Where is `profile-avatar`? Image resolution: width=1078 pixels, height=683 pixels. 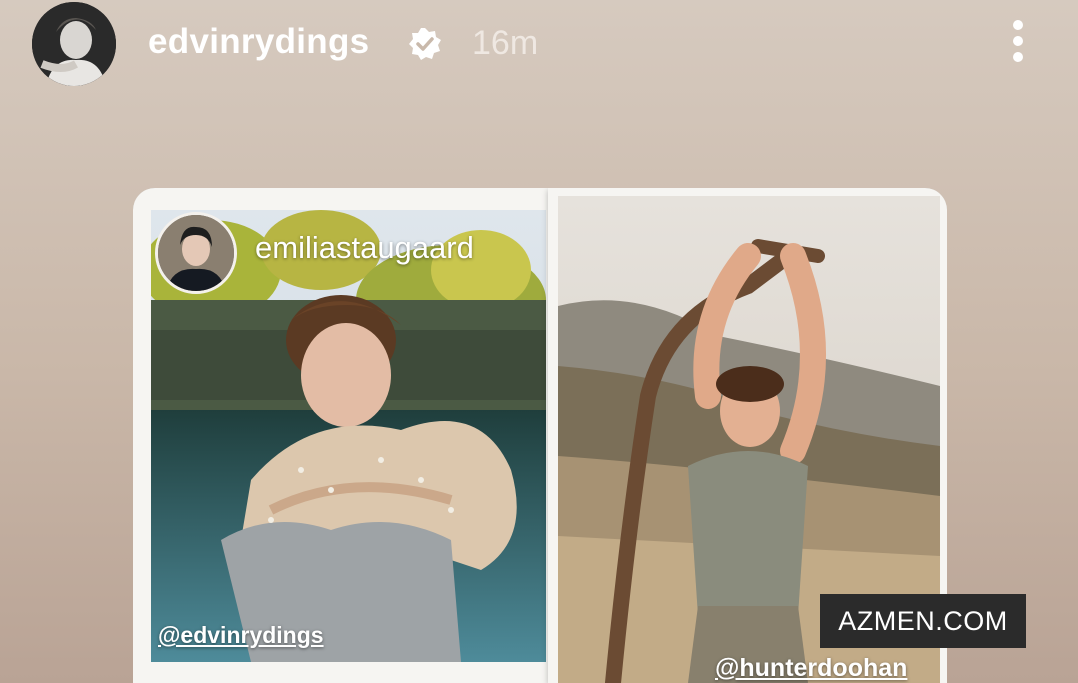 profile-avatar is located at coordinates (74, 44).